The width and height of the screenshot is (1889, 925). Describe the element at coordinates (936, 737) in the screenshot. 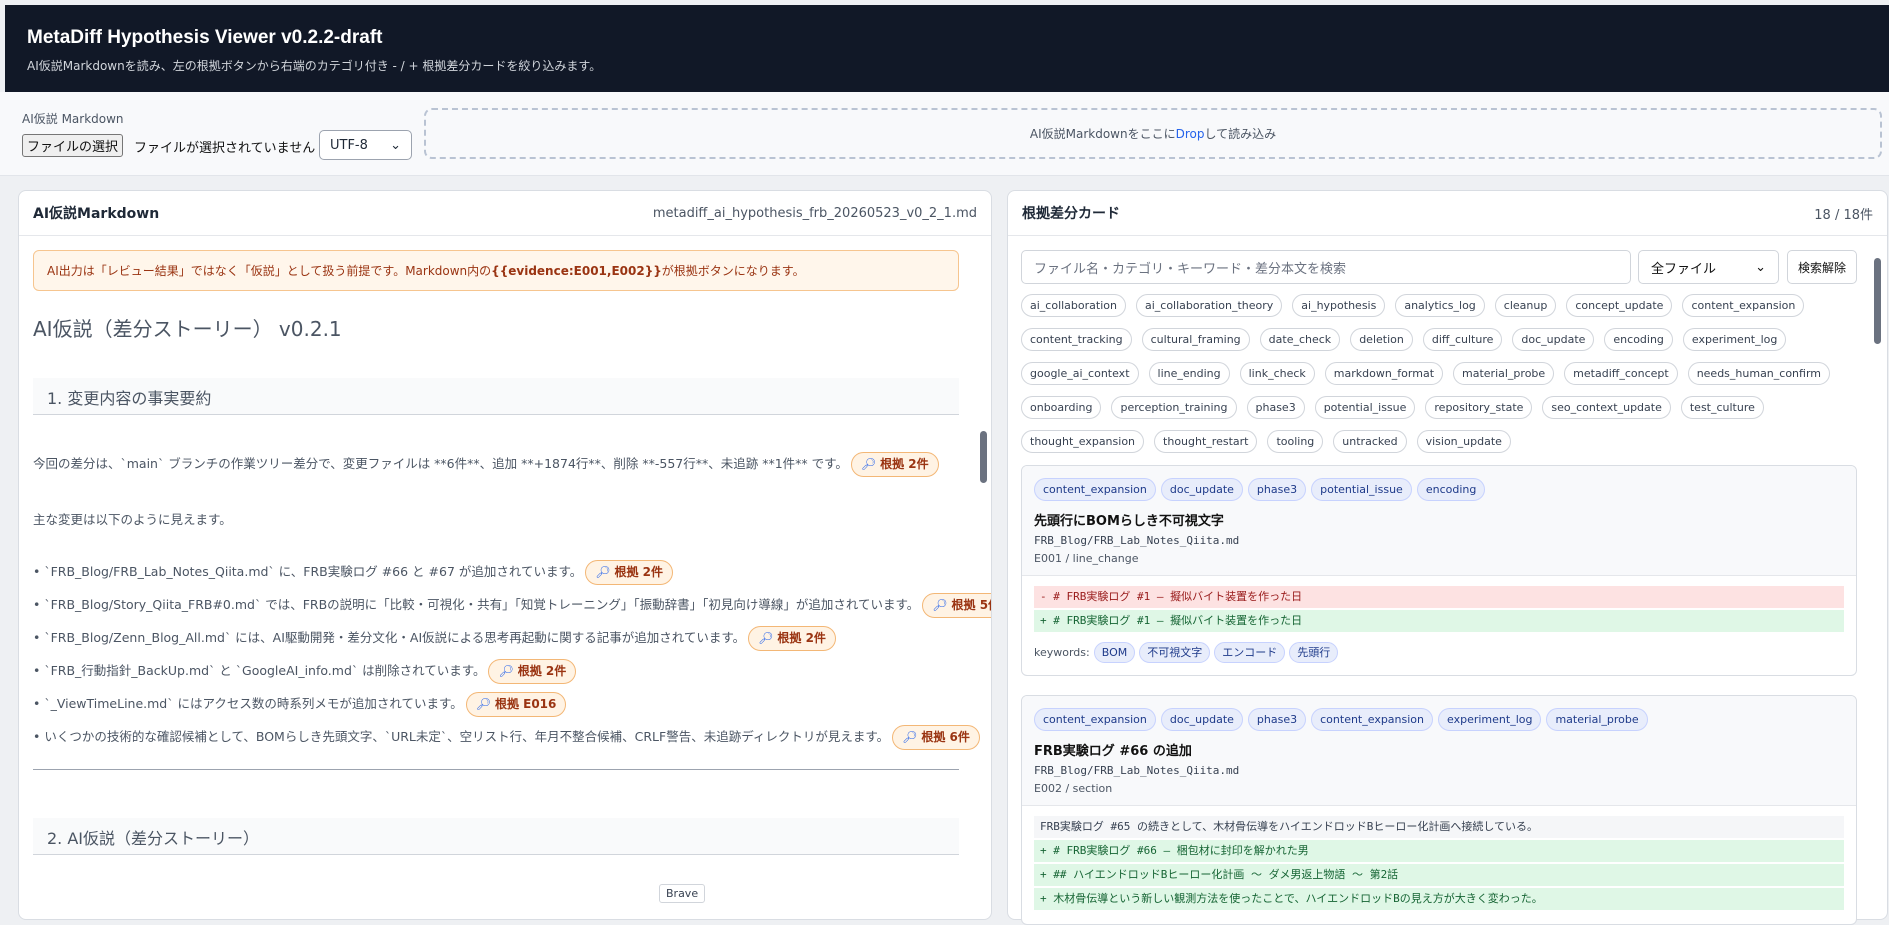

I see `evidence-button: 🔎︎ 根拠 6件` at that location.